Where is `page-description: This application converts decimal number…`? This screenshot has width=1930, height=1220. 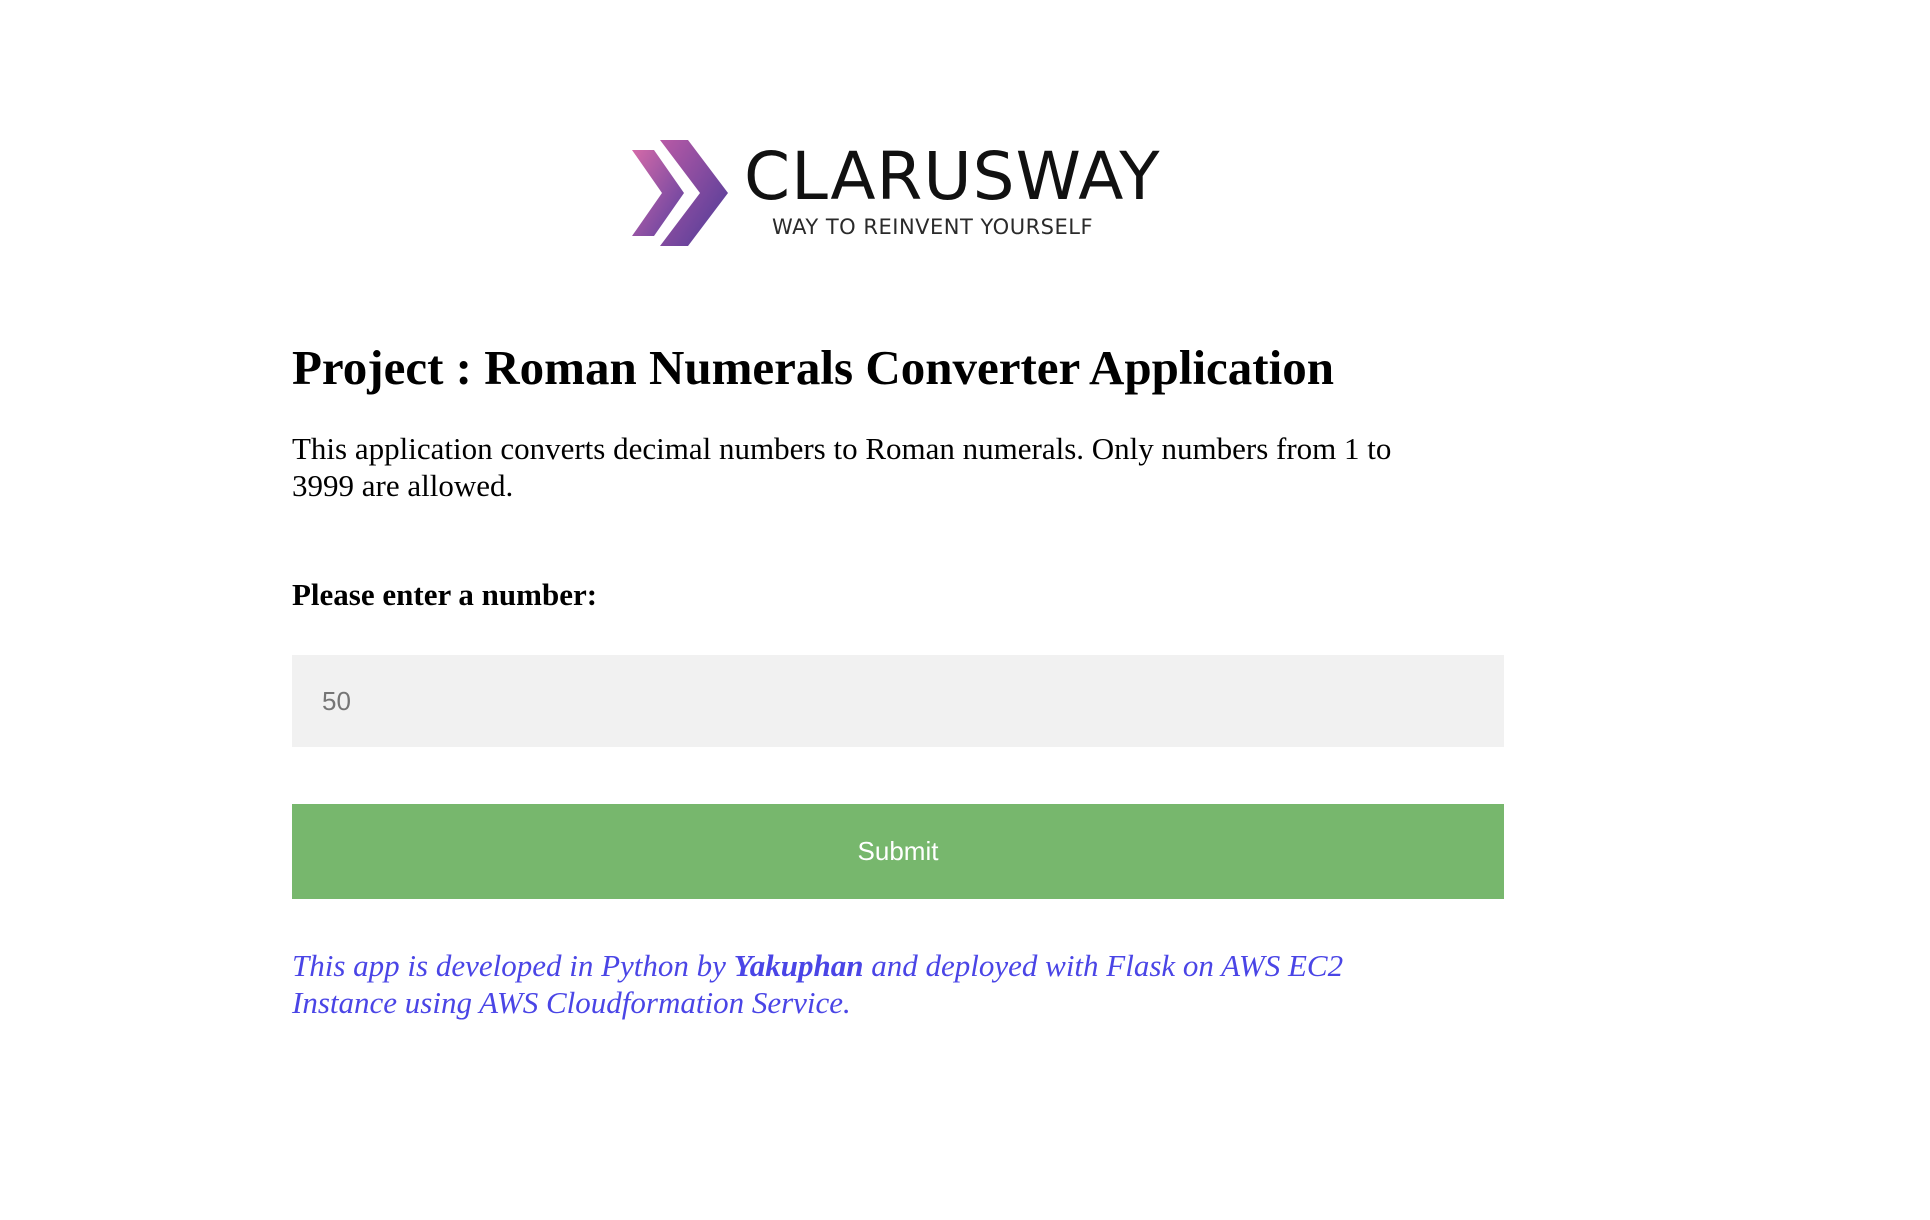
page-description: This application converts decimal number… is located at coordinates (842, 467).